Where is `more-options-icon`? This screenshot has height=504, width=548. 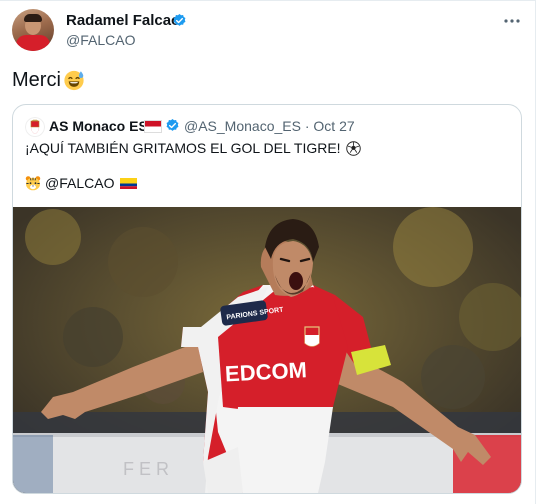
more-options-icon is located at coordinates (512, 21).